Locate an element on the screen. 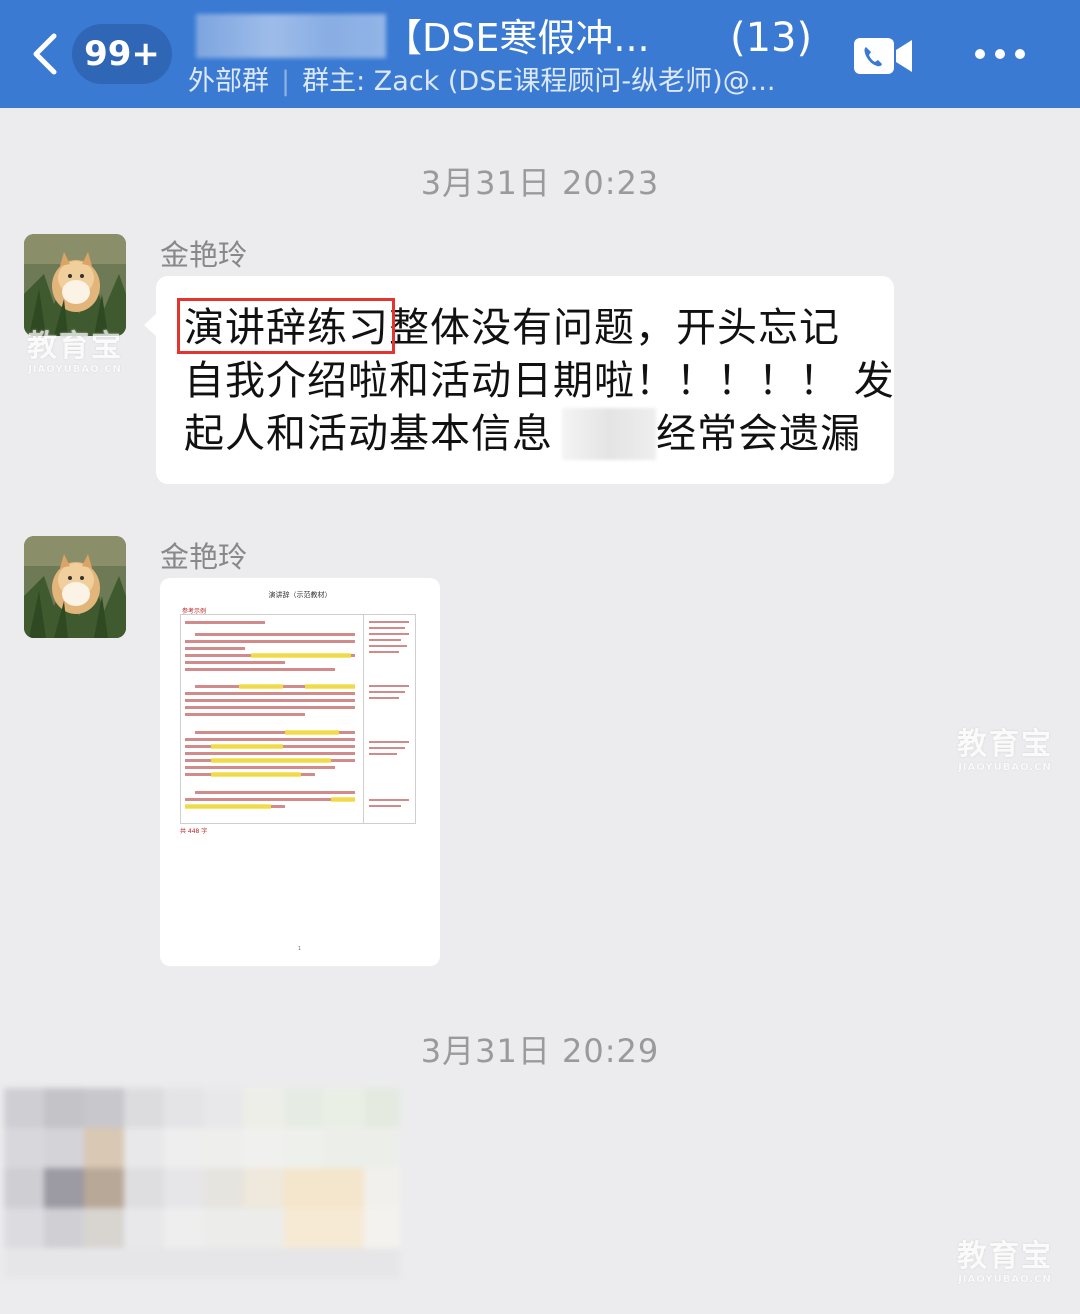 The height and width of the screenshot is (1314, 1080). doc-table is located at coordinates (298, 719).